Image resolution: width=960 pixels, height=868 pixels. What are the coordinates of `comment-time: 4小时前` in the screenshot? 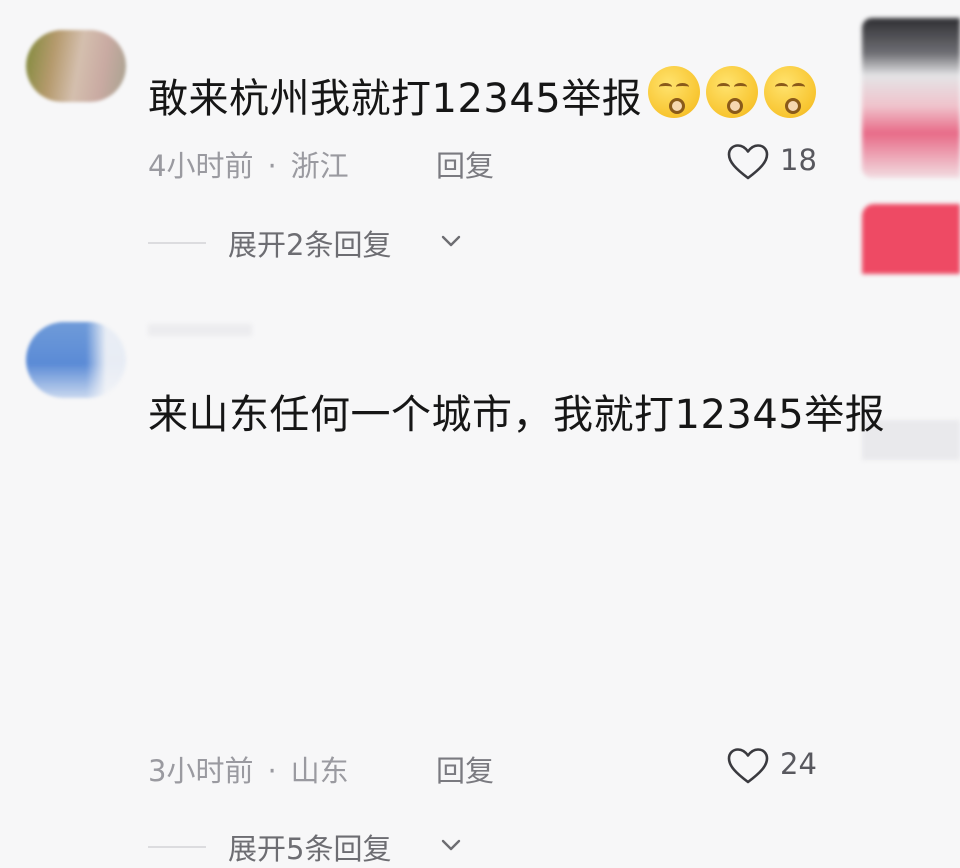 It's located at (201, 166).